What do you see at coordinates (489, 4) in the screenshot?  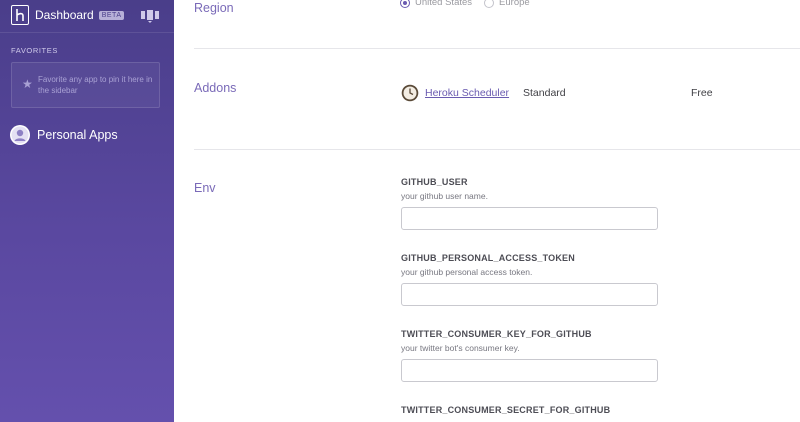 I see `radio-unchecked-icon` at bounding box center [489, 4].